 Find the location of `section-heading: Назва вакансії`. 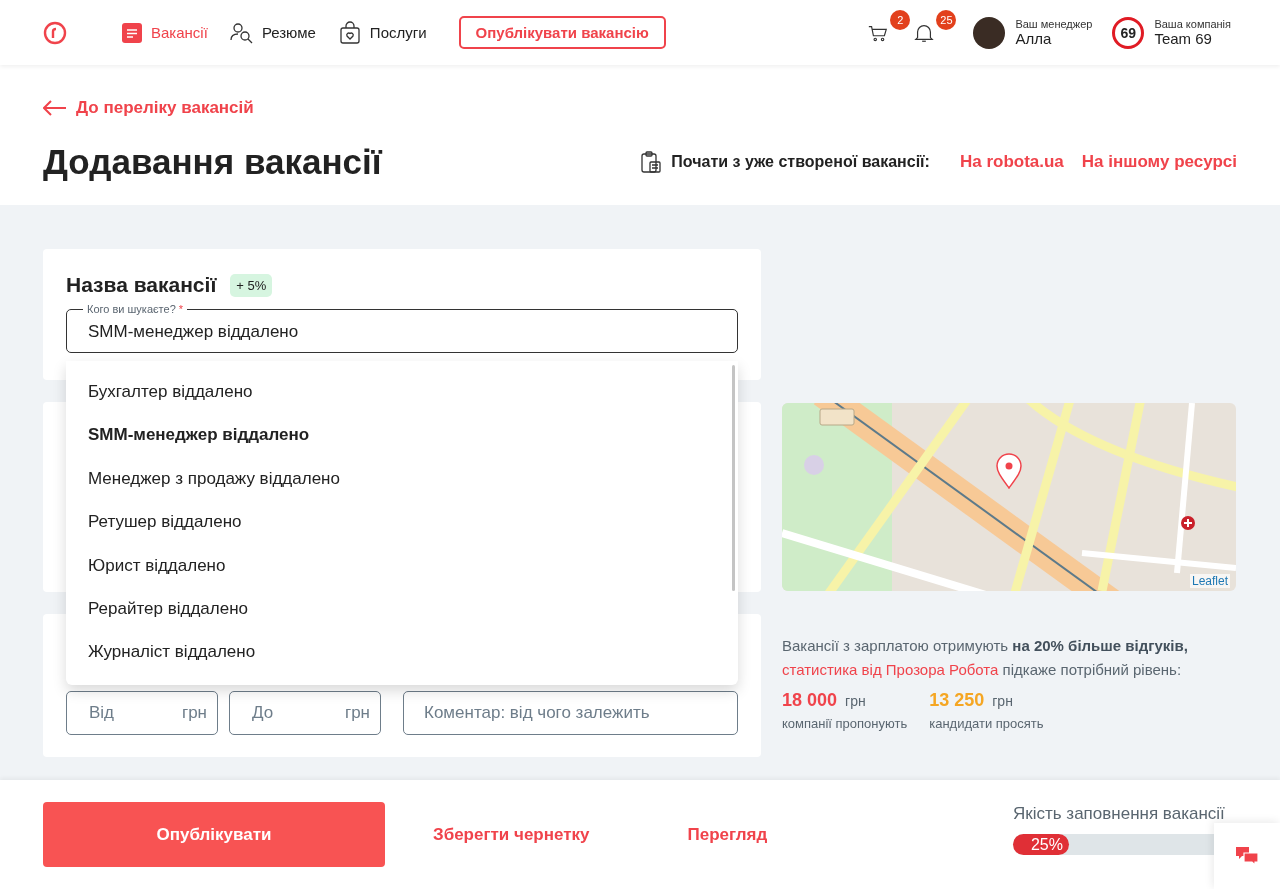

section-heading: Назва вакансії is located at coordinates (141, 285).